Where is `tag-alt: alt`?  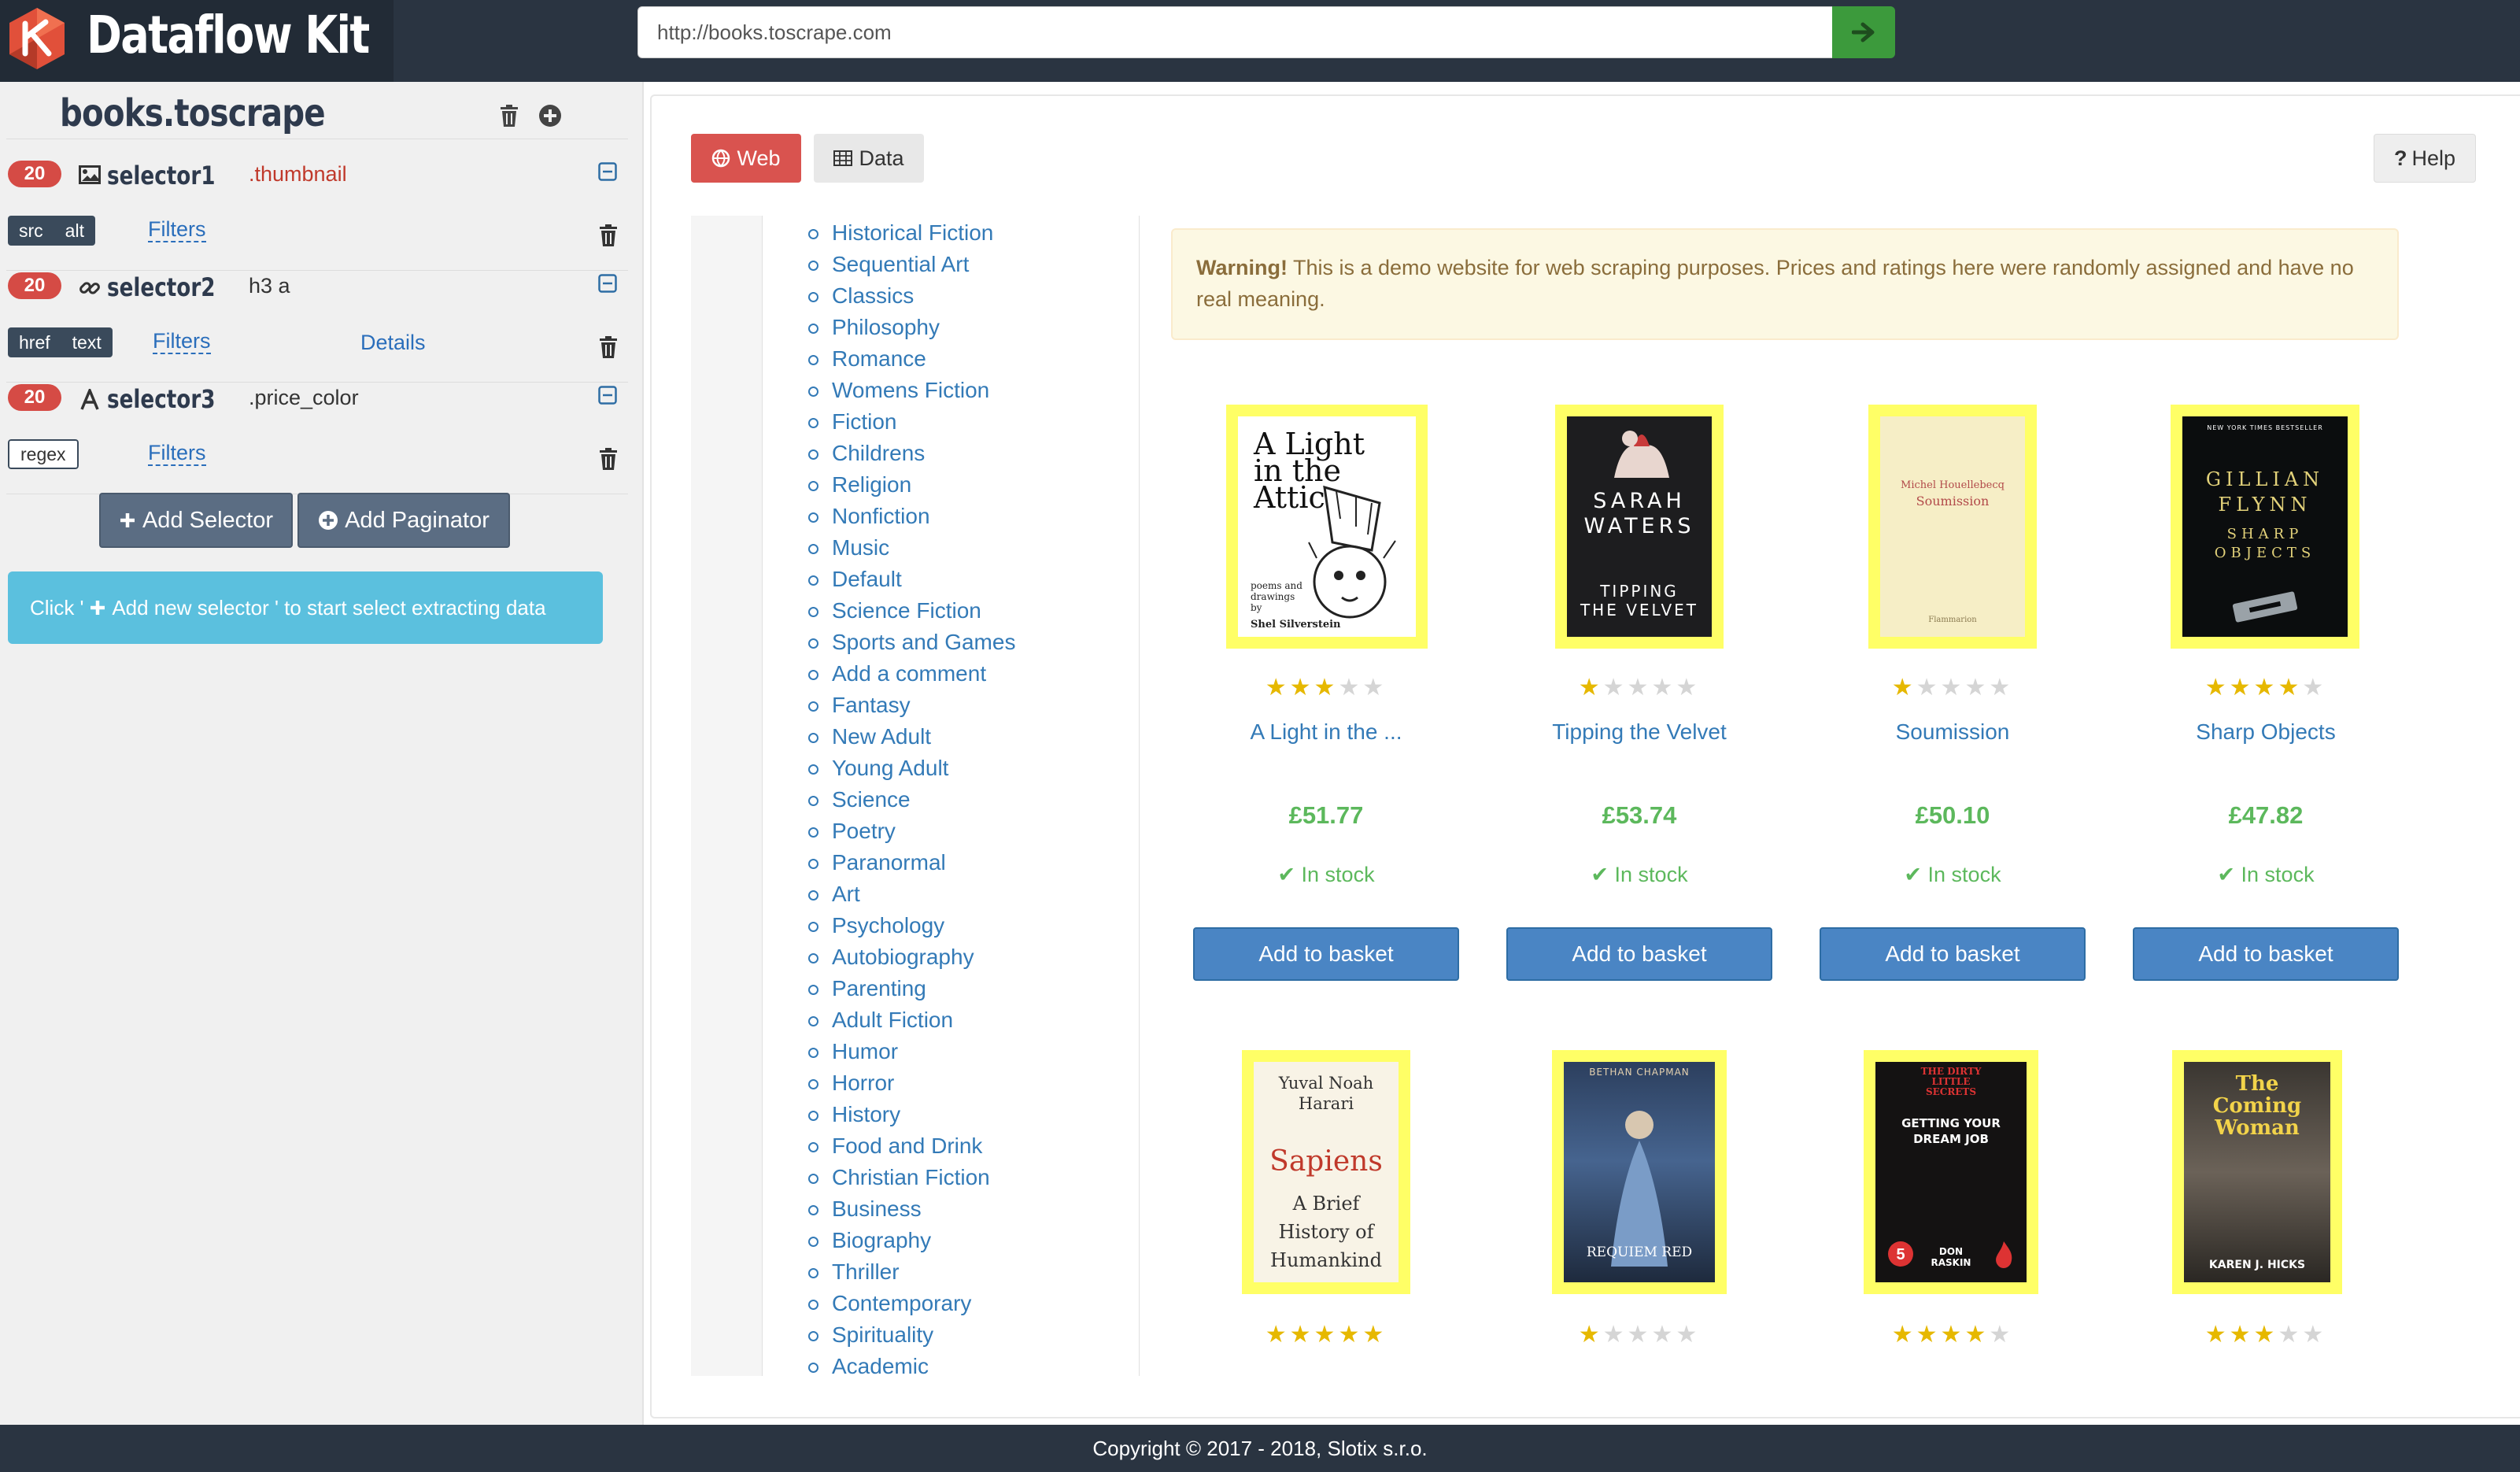
tag-alt: alt is located at coordinates (74, 231).